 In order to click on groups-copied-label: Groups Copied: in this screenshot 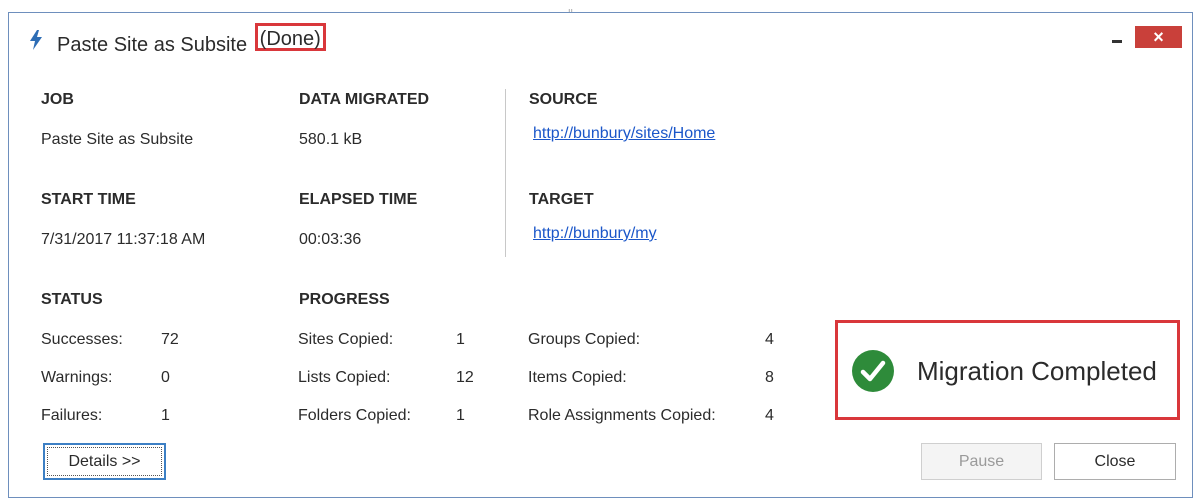, I will do `click(584, 339)`.